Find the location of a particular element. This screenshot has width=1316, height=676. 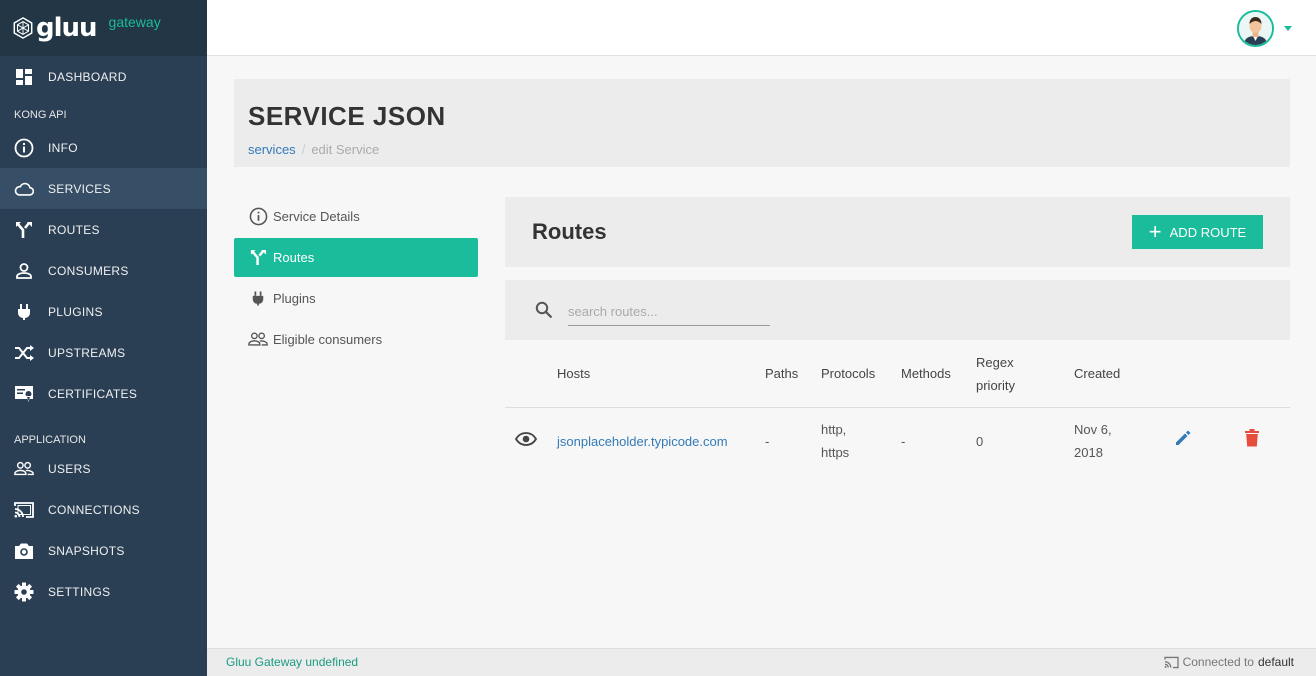

sidebar-item-dashboard: DASHBOARD is located at coordinates (103, 76).